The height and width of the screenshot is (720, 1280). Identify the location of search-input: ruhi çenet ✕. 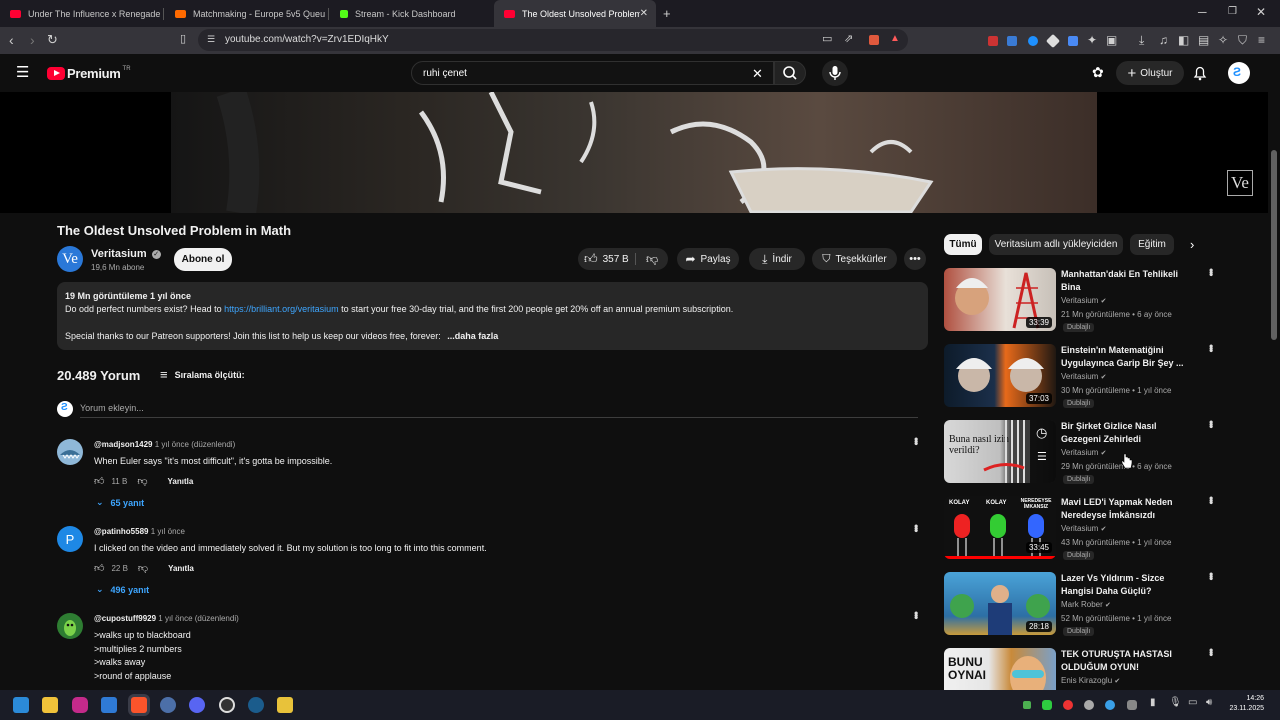
(592, 73).